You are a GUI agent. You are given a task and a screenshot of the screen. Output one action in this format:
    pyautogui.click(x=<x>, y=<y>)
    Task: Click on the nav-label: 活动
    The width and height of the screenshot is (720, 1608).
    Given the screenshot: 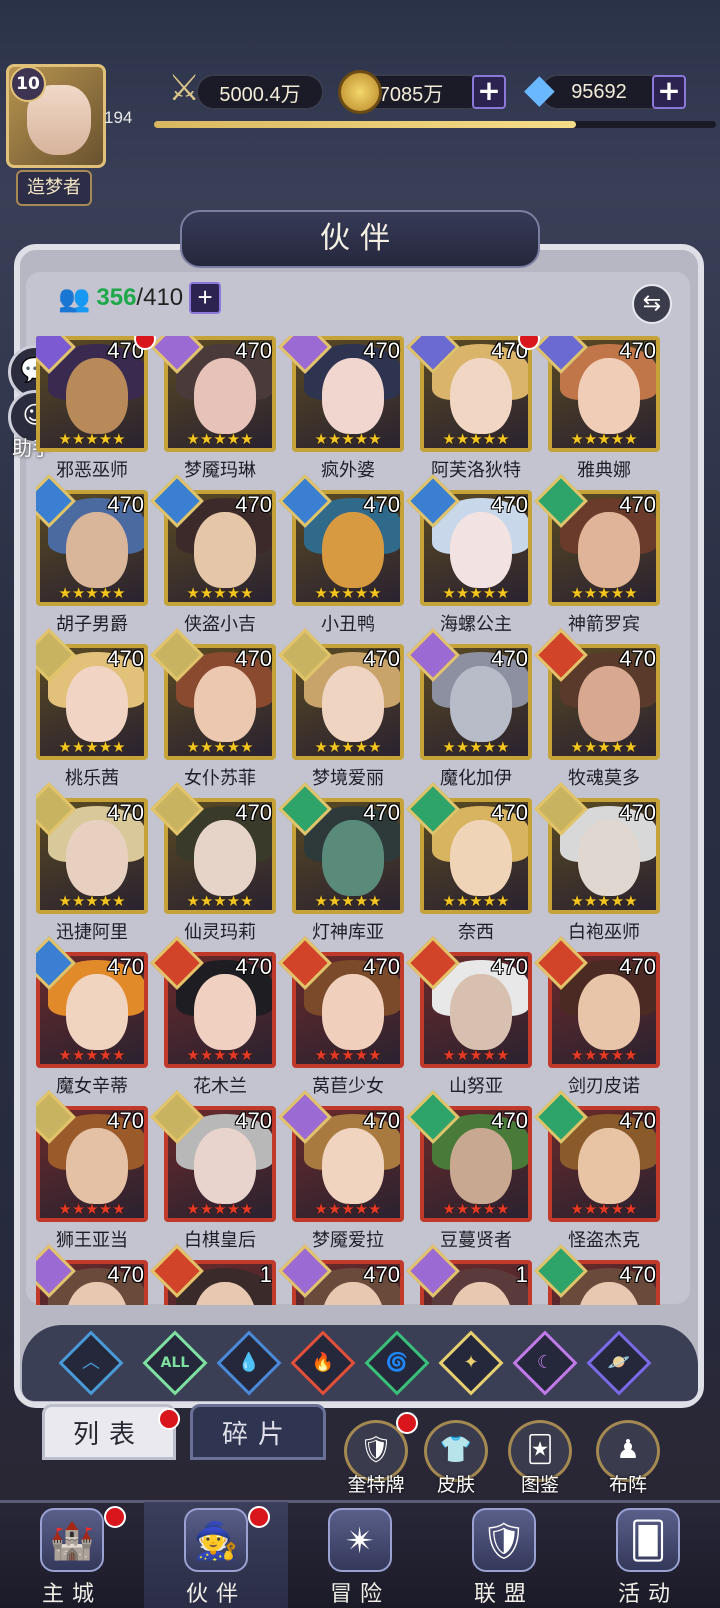 What is the action you would take?
    pyautogui.click(x=647, y=1594)
    